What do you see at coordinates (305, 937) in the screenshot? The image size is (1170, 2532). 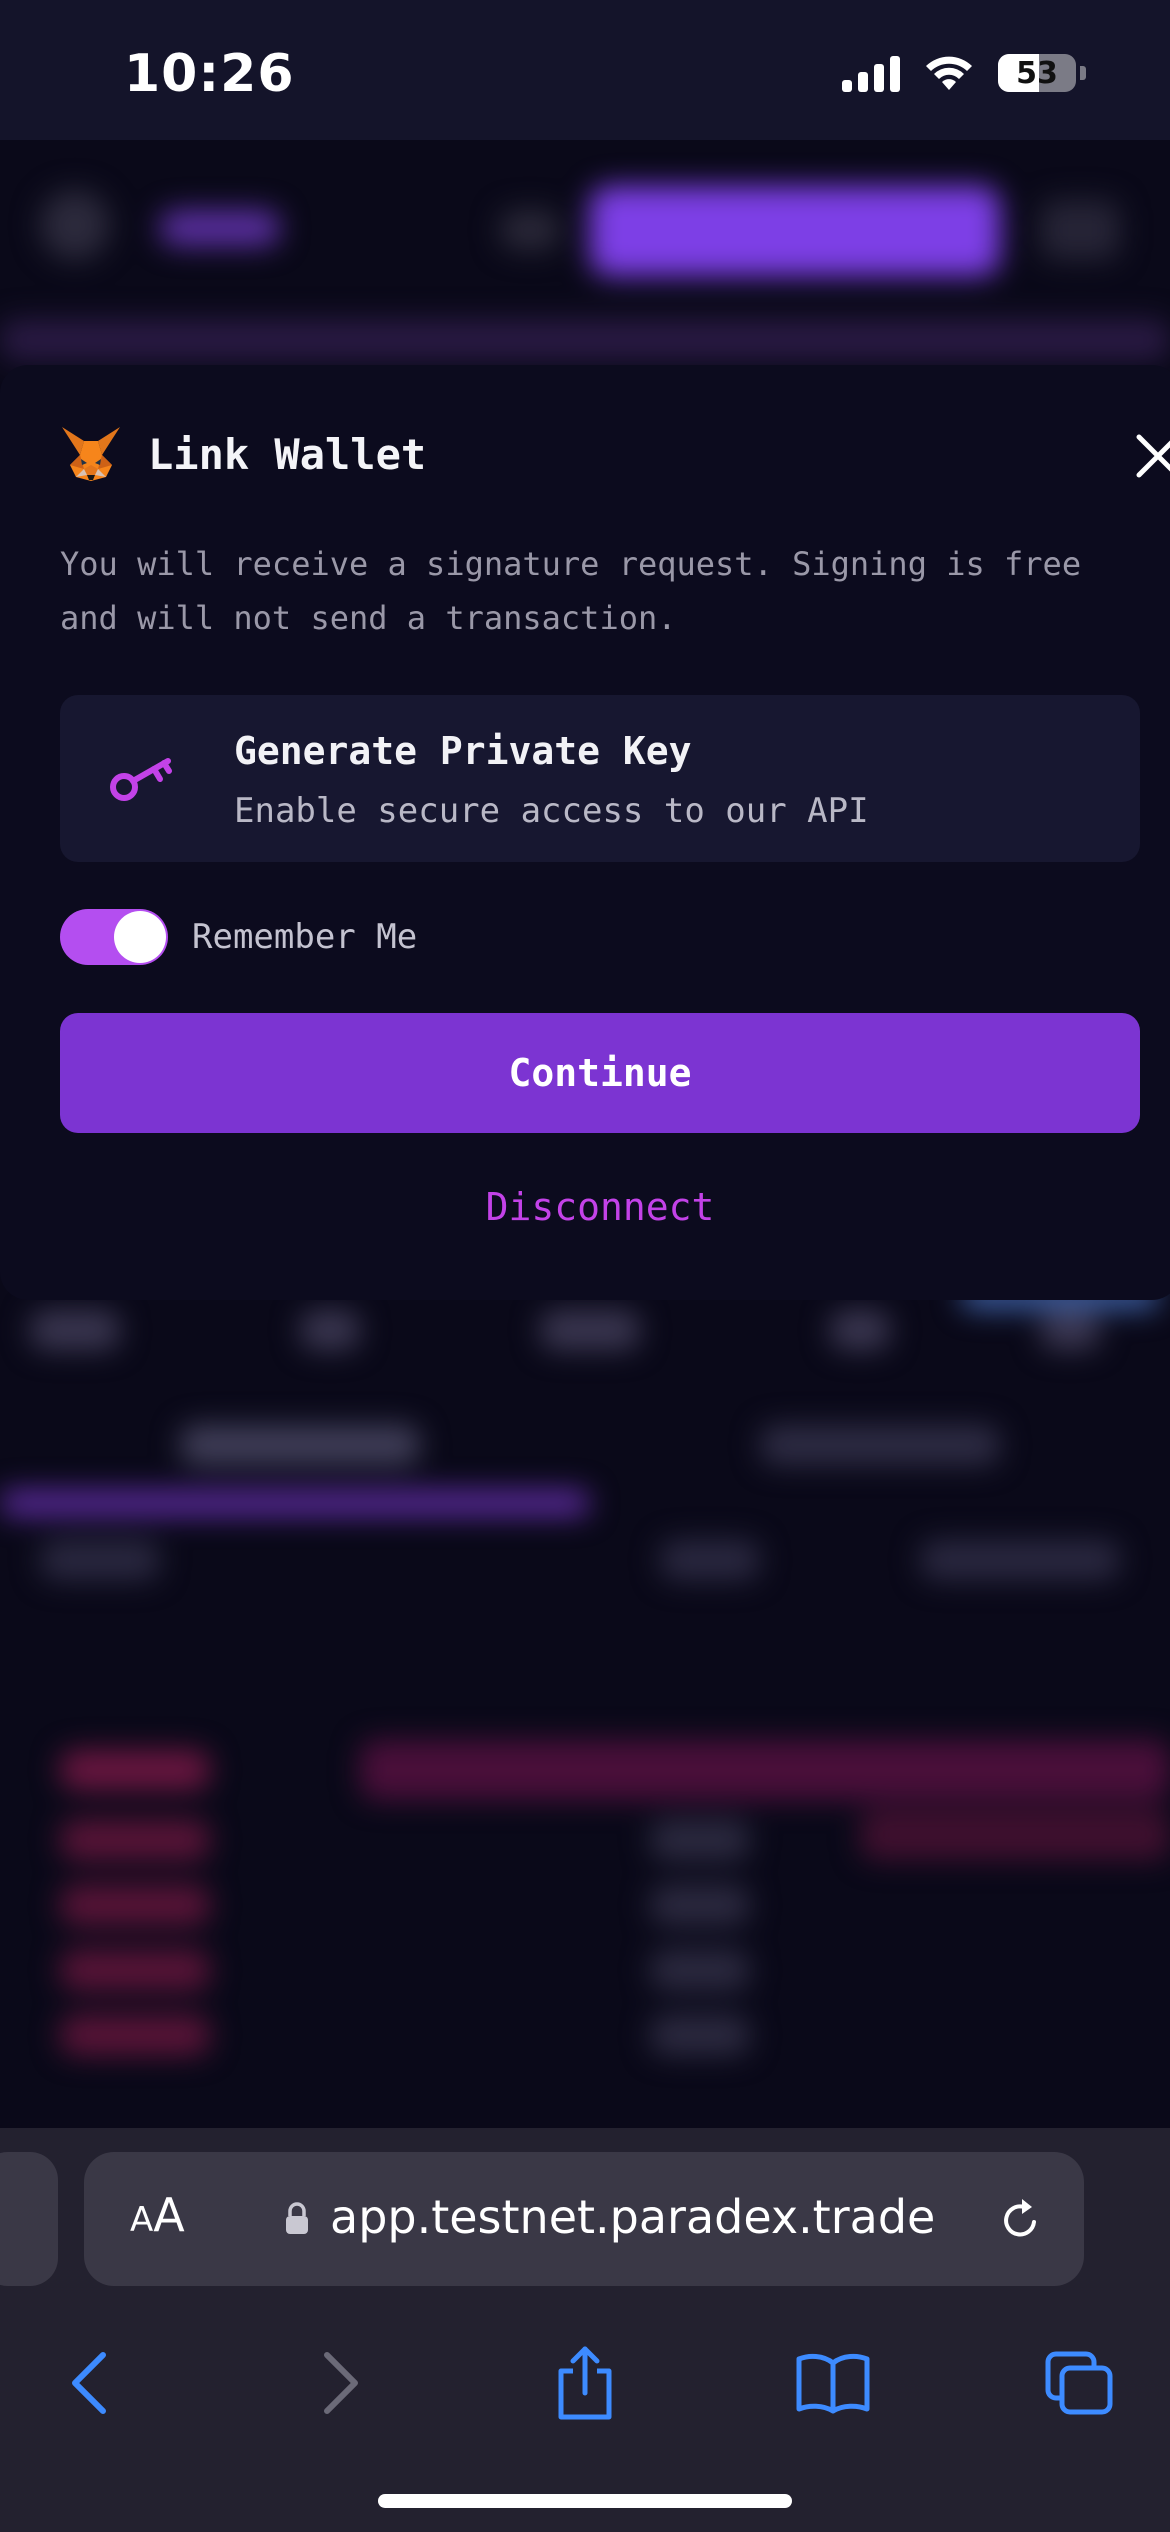 I see `remember-me-label: Remember Me` at bounding box center [305, 937].